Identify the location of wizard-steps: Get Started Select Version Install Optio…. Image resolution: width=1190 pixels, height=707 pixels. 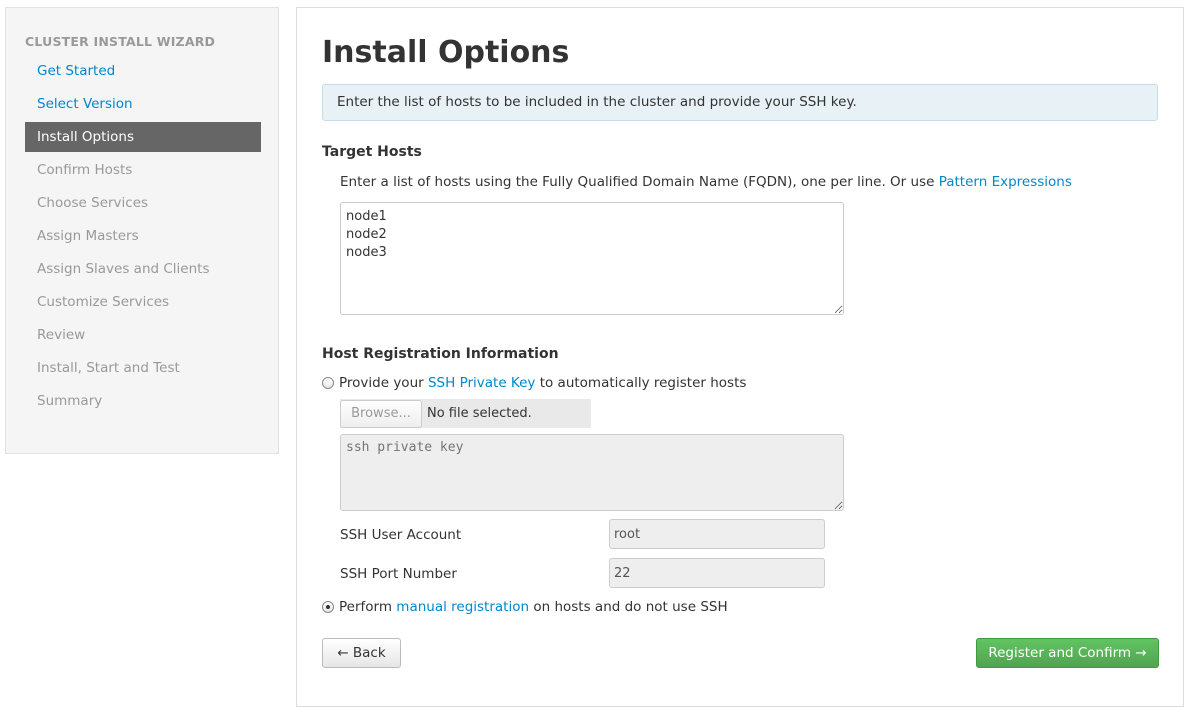
(143, 237).